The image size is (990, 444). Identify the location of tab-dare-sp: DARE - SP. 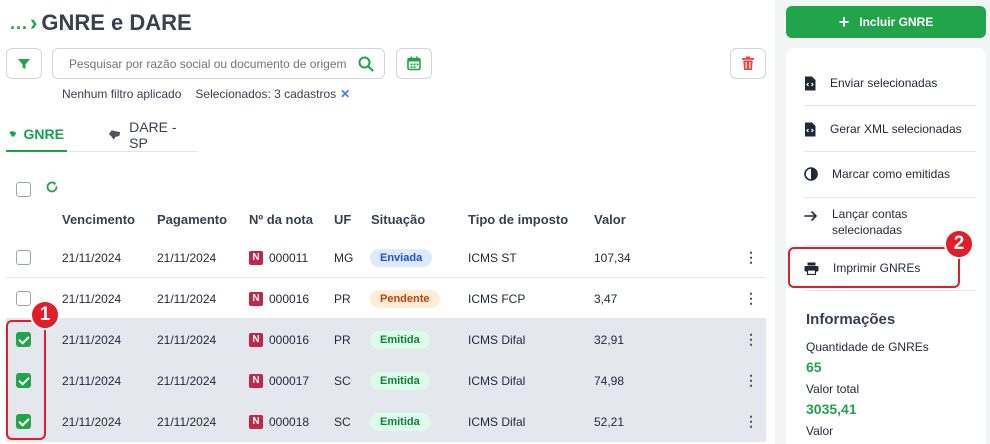
(151, 135).